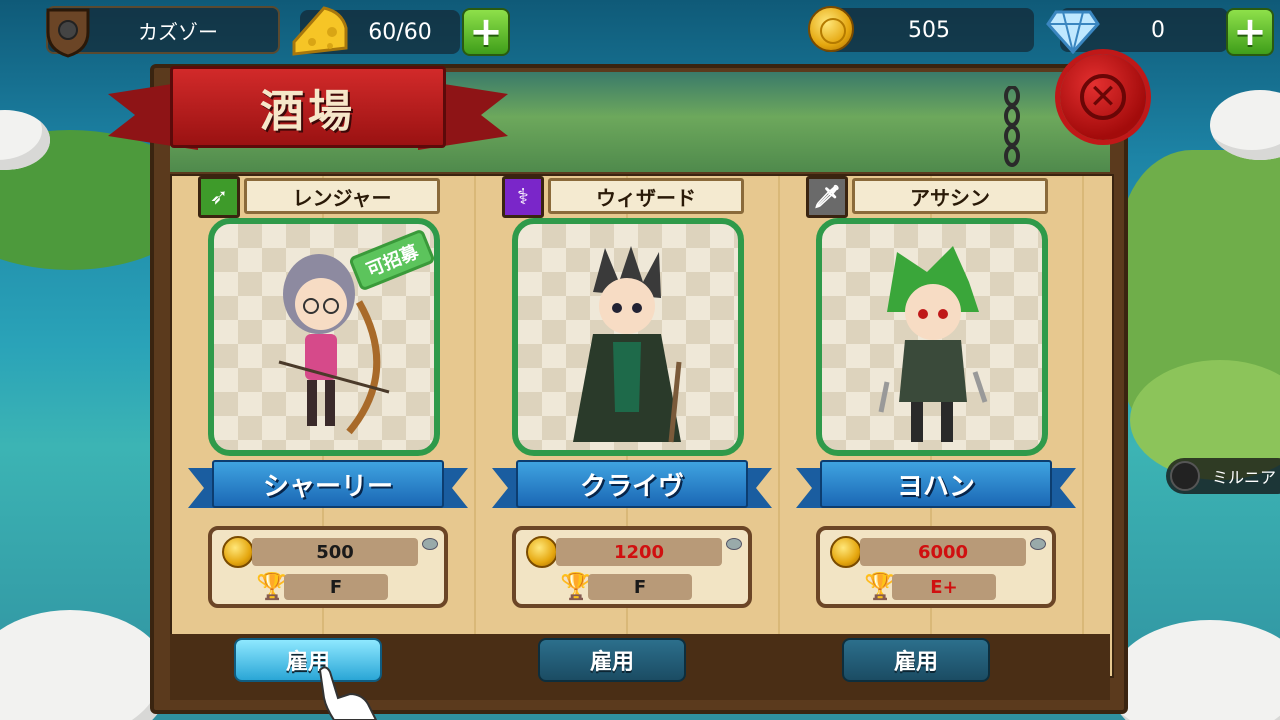 This screenshot has width=1280, height=720. I want to click on location-label: ミルニア, so click(1244, 477).